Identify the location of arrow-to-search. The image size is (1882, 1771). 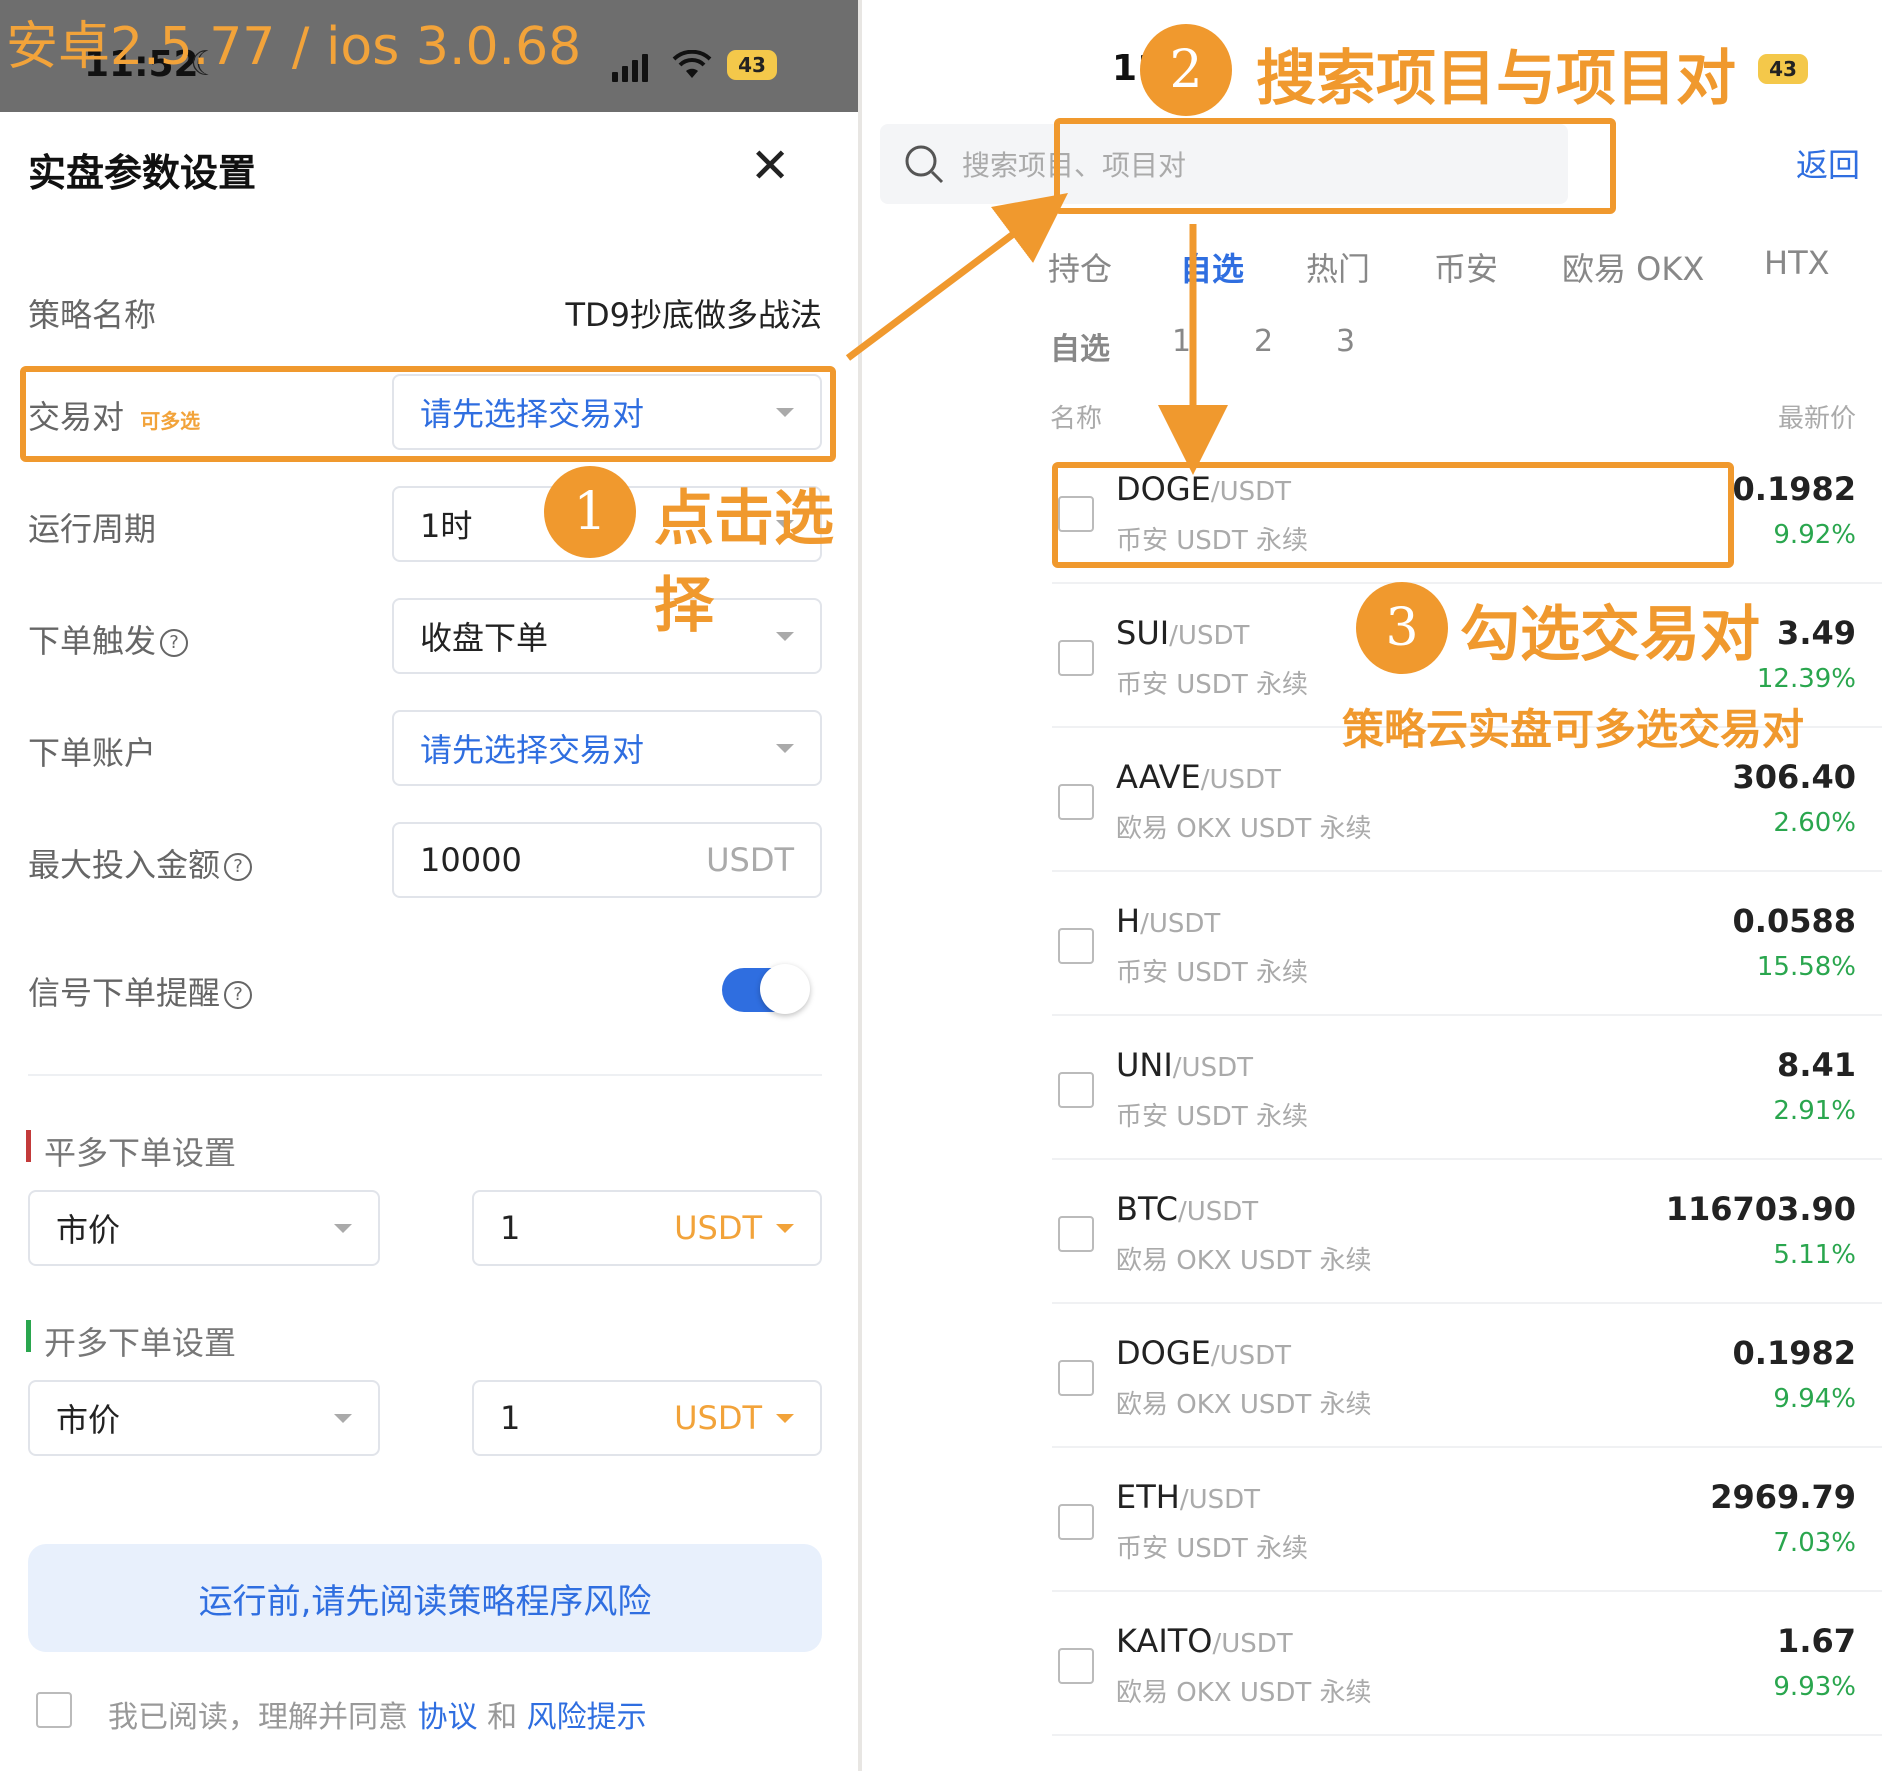
(956, 277).